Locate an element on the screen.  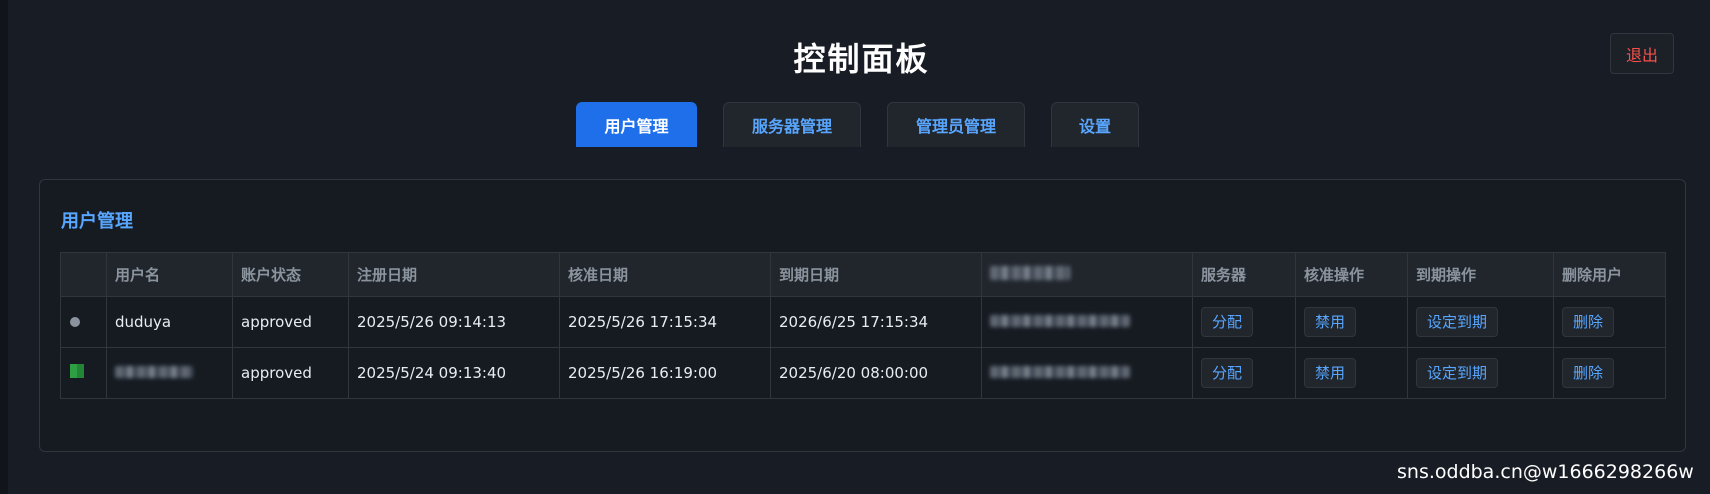
approve-date-cell: 2025/5/26 17:15:34 is located at coordinates (665, 322).